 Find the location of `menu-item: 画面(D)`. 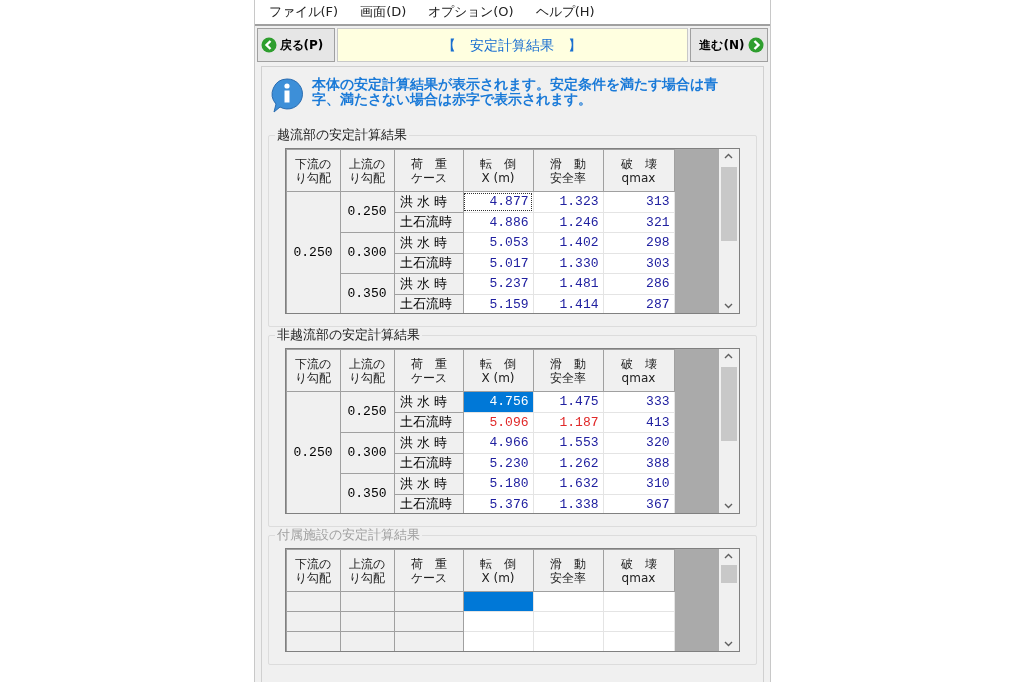

menu-item: 画面(D) is located at coordinates (383, 12).